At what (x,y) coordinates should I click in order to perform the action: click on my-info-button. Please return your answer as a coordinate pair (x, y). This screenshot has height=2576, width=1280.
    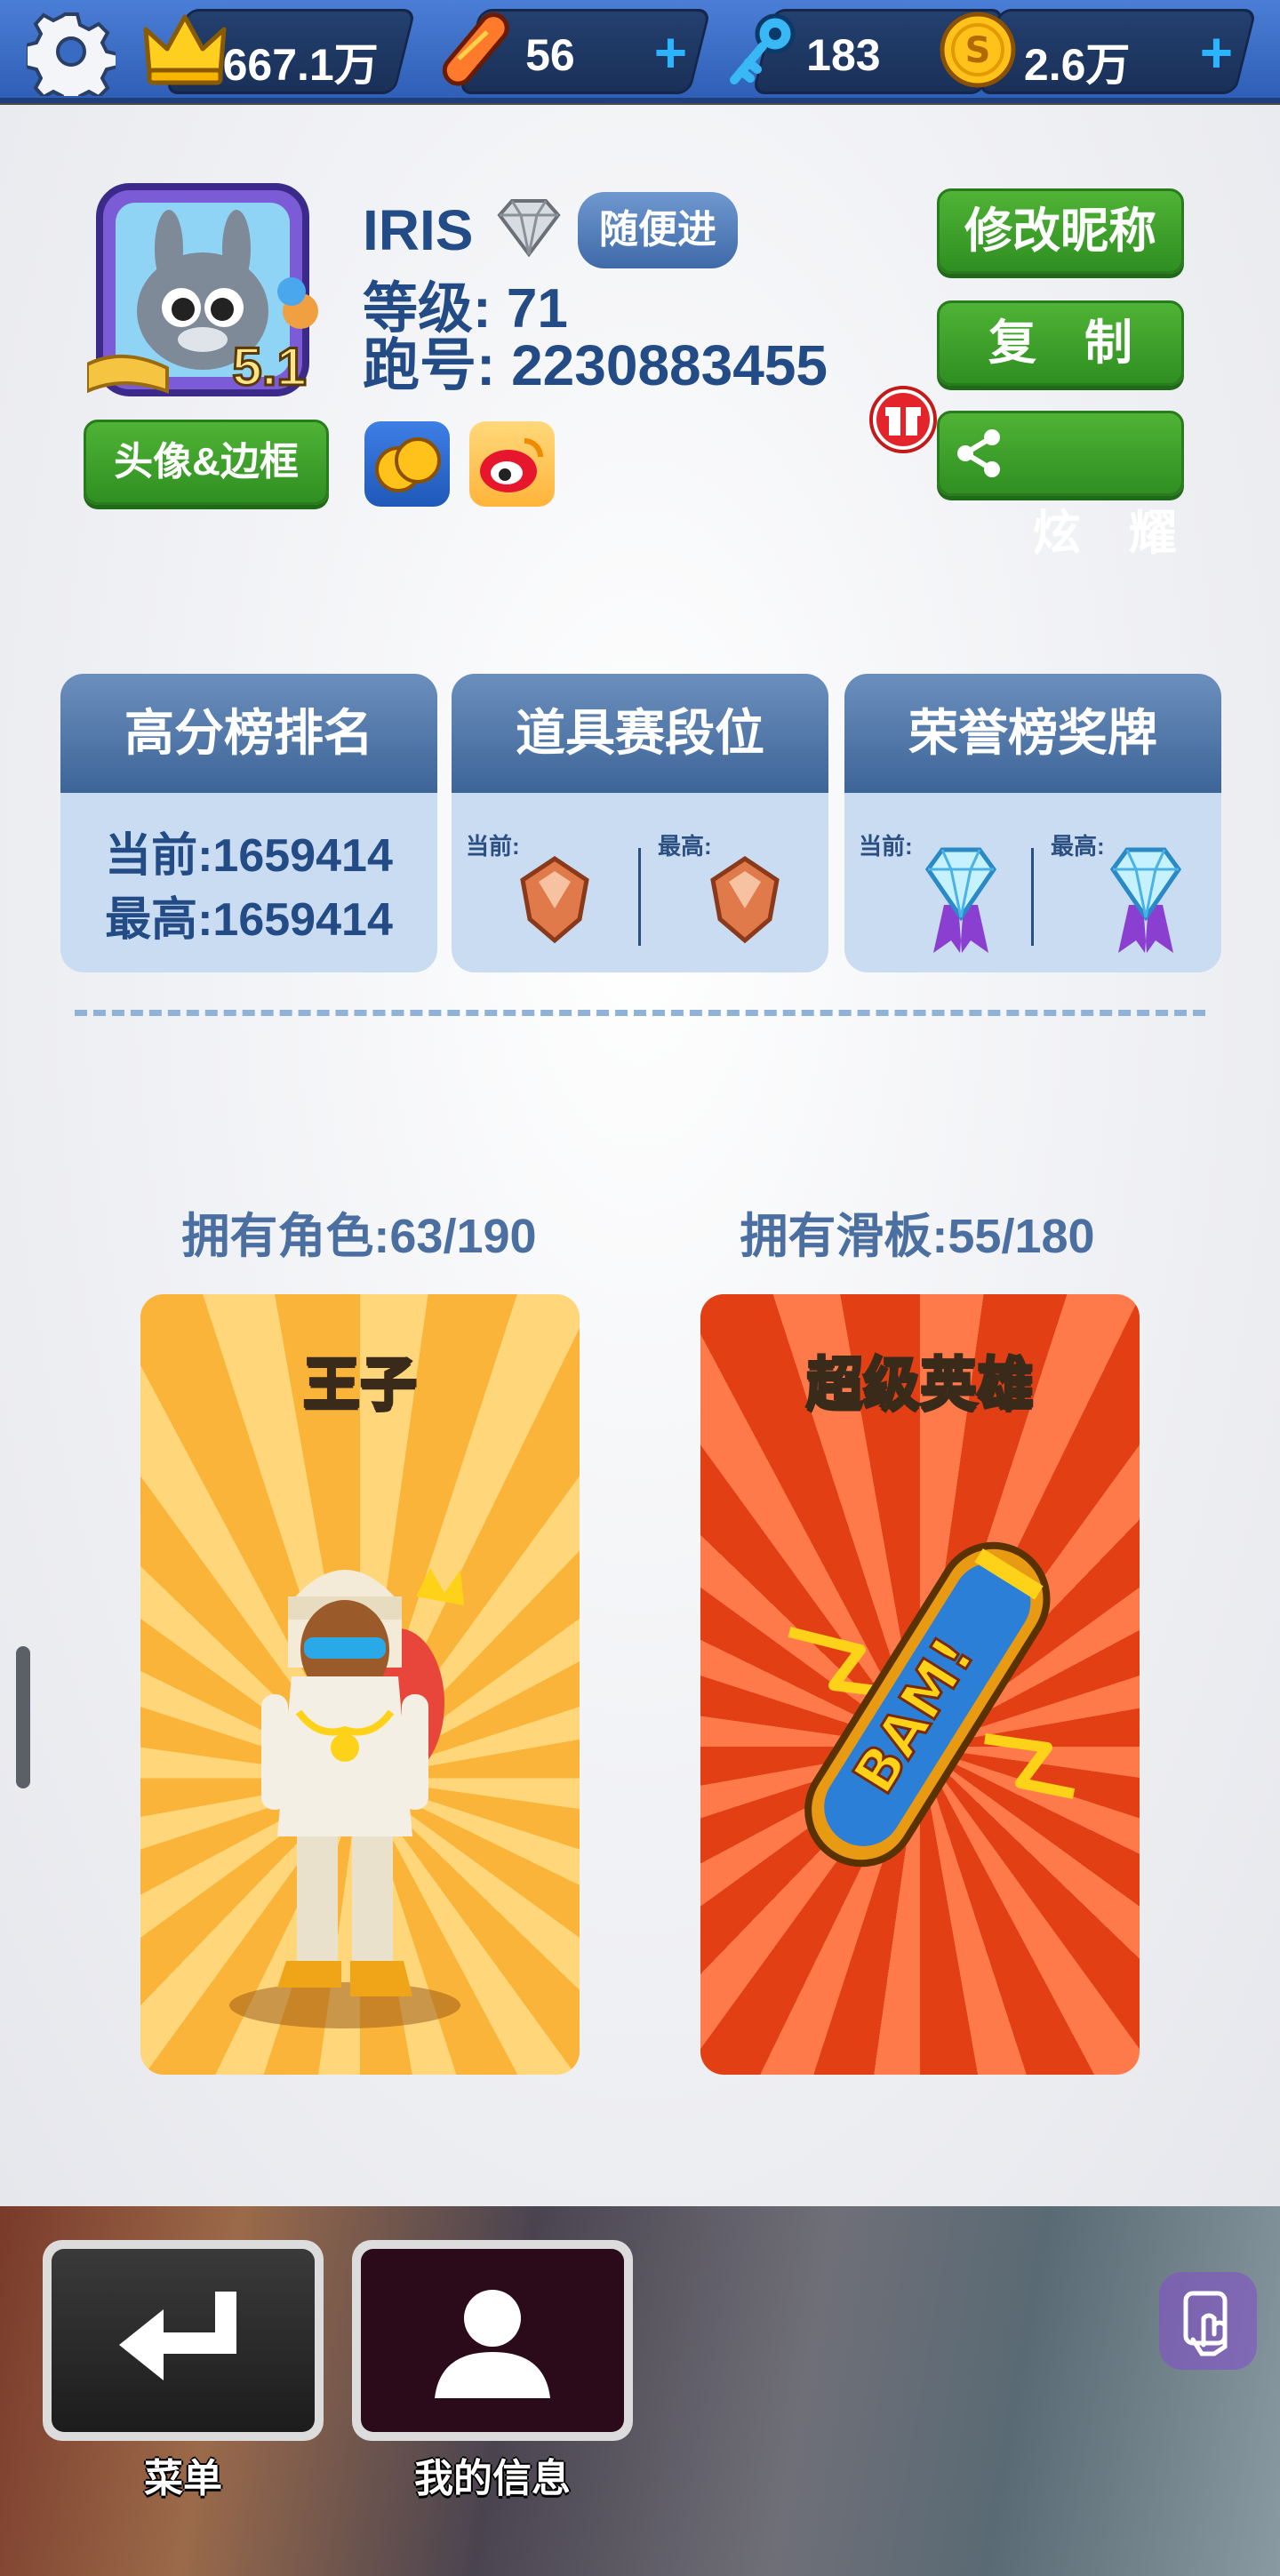
    Looking at the image, I should click on (492, 2340).